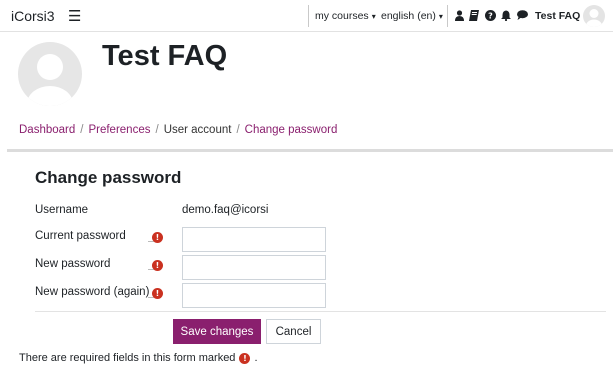  What do you see at coordinates (225, 210) in the screenshot?
I see `username-value: demo.faq@icorsi` at bounding box center [225, 210].